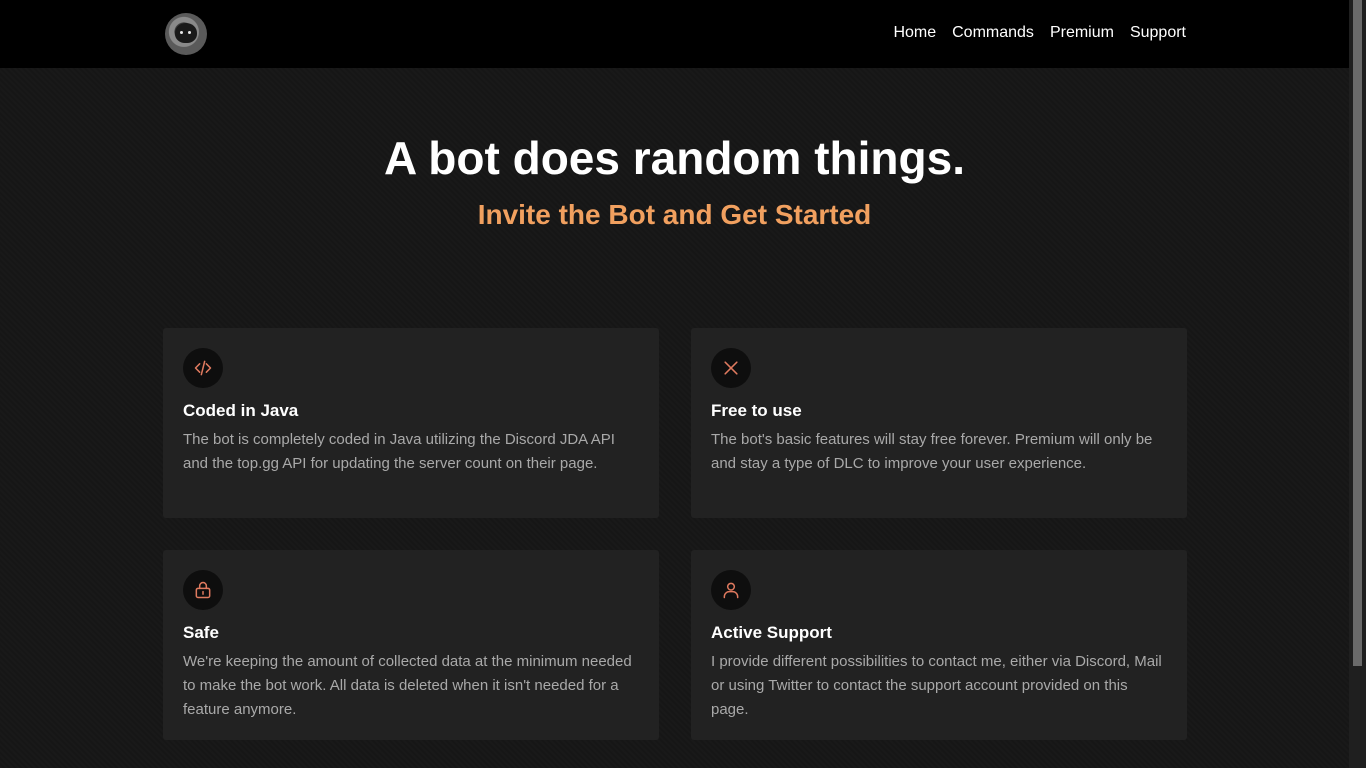  What do you see at coordinates (203, 368) in the screenshot?
I see `code-icon` at bounding box center [203, 368].